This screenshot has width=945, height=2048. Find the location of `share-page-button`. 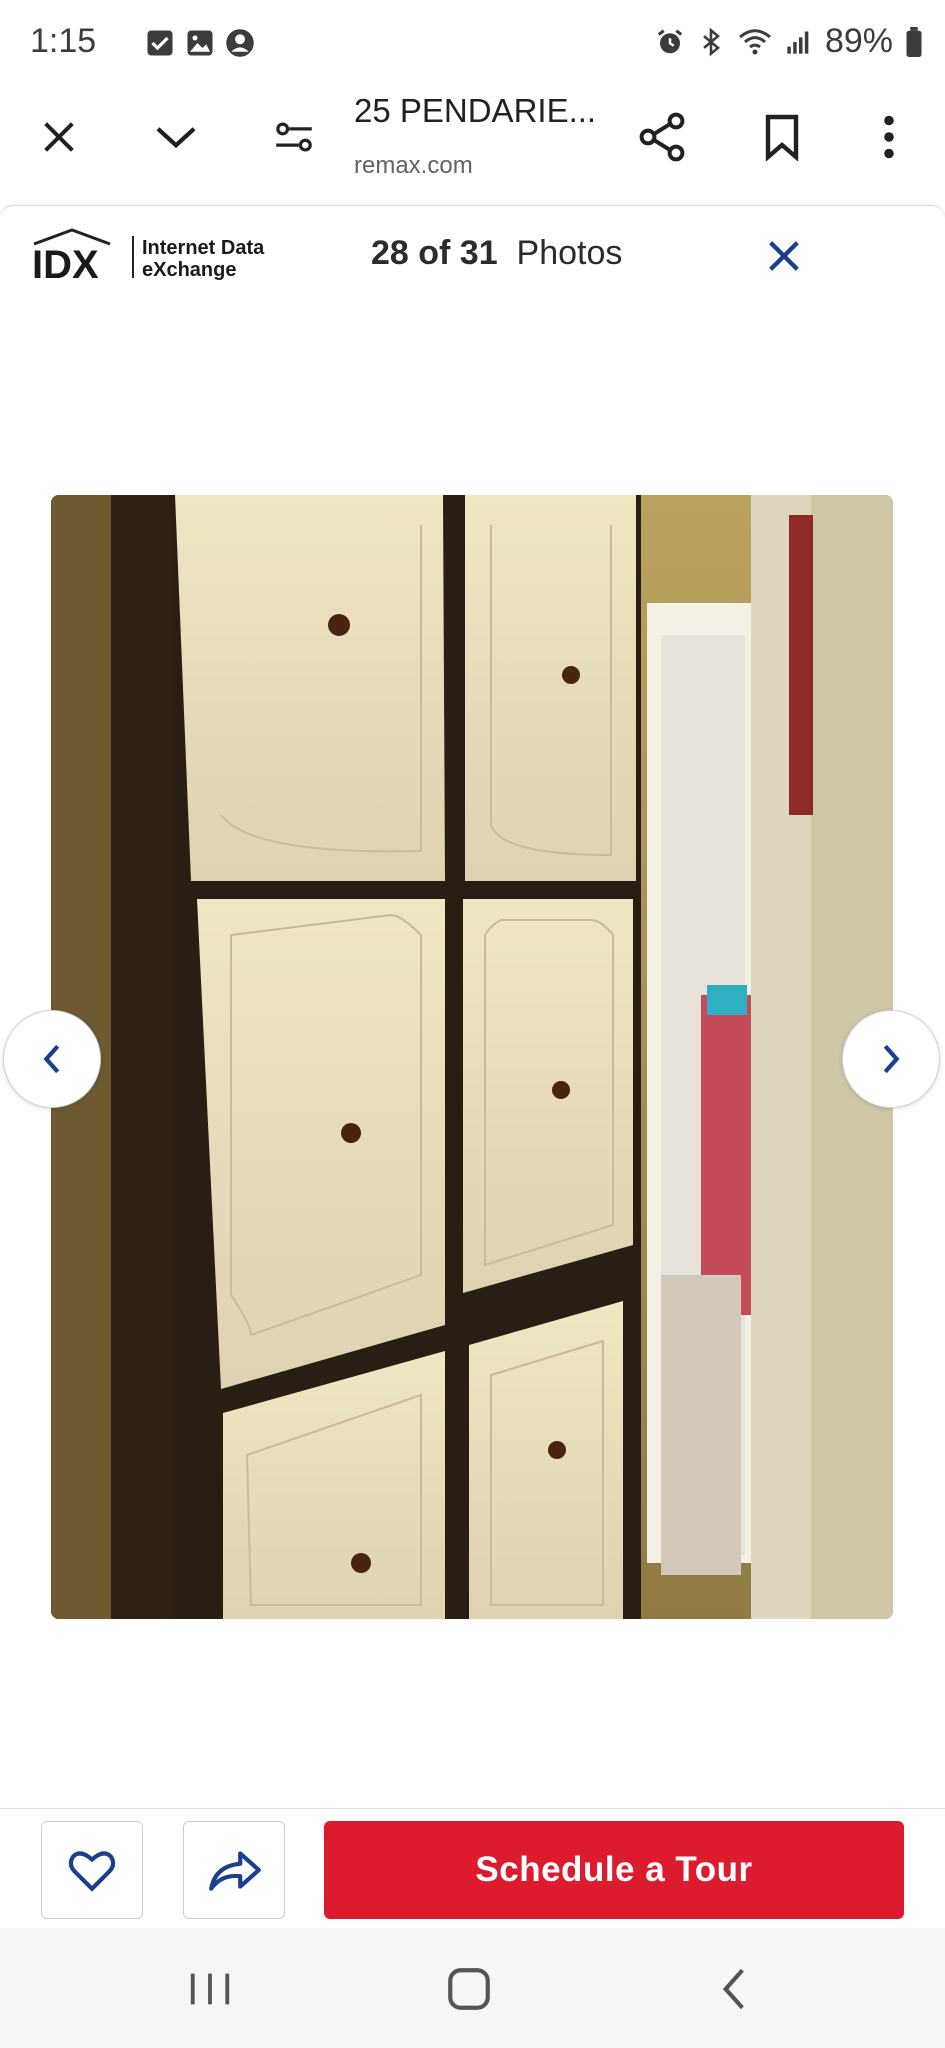

share-page-button is located at coordinates (662, 137).